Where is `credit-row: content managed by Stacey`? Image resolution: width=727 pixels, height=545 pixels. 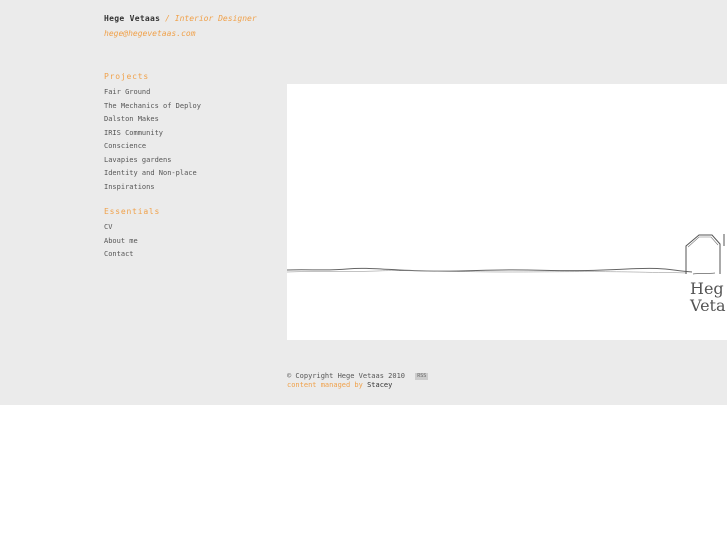
credit-row: content managed by Stacey is located at coordinates (357, 385).